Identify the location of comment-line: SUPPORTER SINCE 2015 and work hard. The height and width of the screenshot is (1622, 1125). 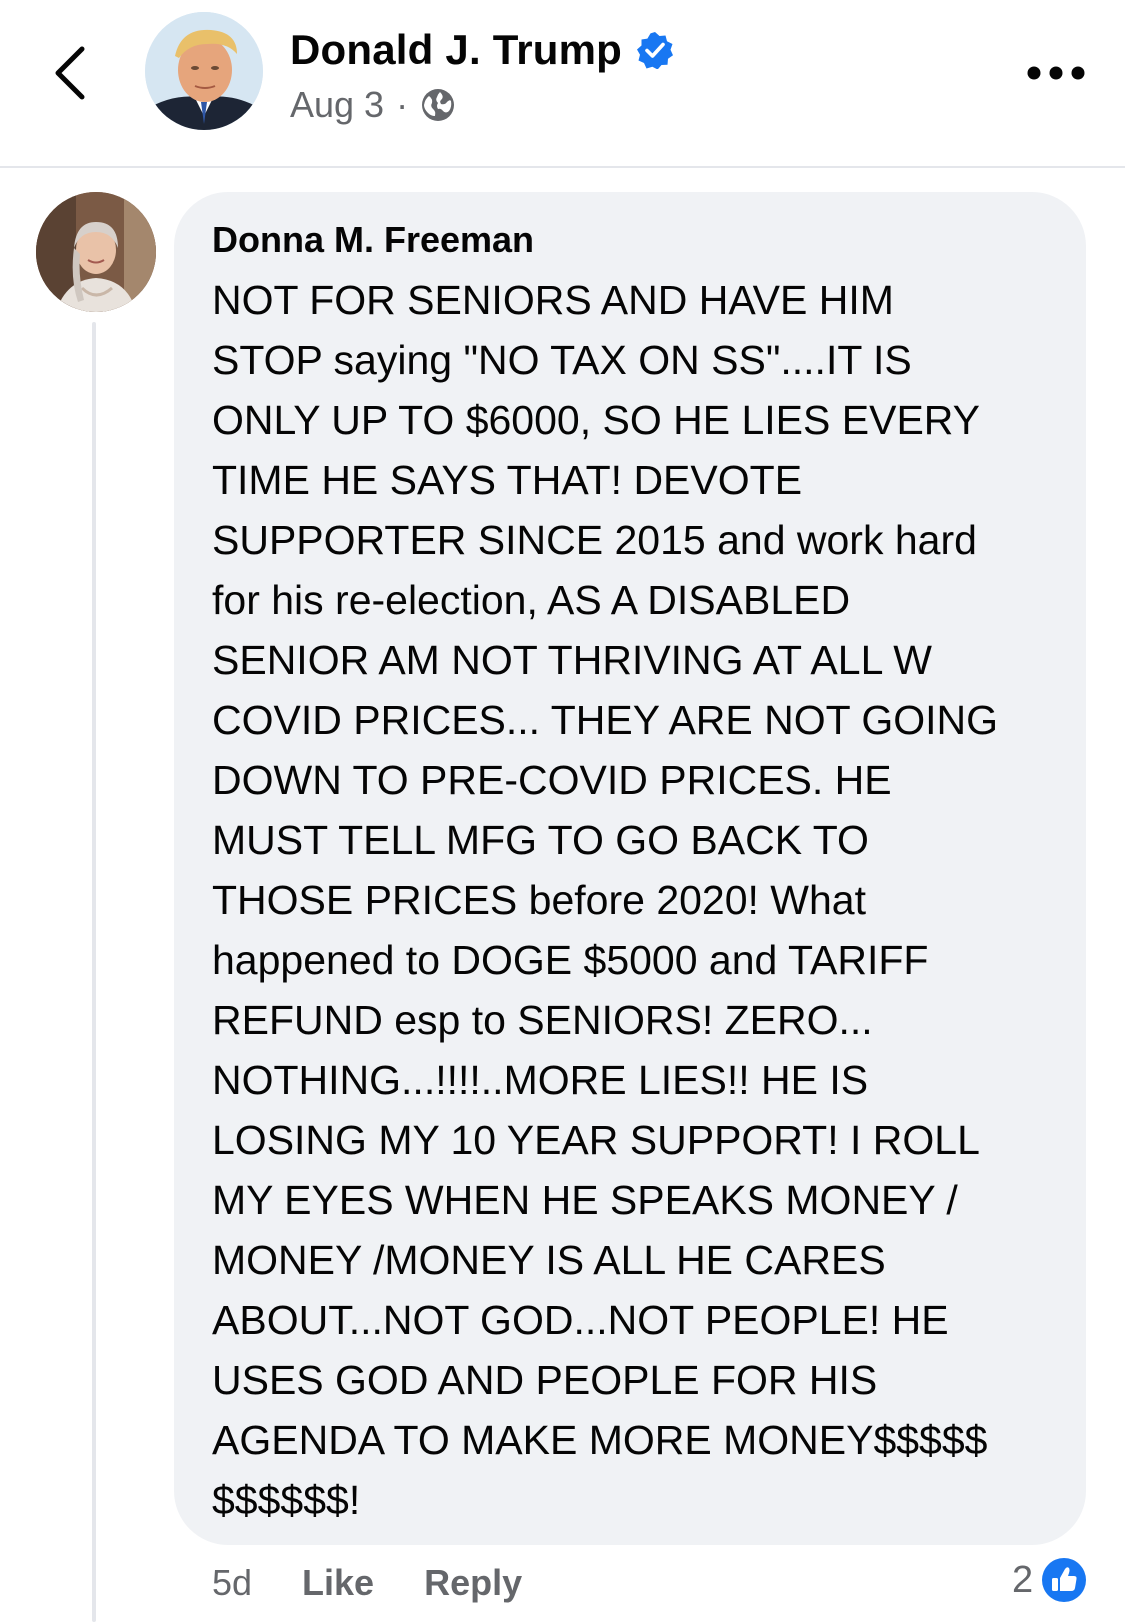
(594, 540).